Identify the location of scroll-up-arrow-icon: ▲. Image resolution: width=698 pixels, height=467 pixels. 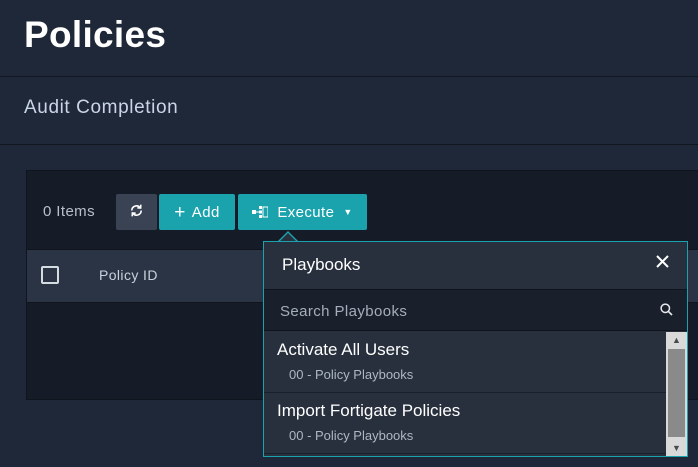
(676, 340).